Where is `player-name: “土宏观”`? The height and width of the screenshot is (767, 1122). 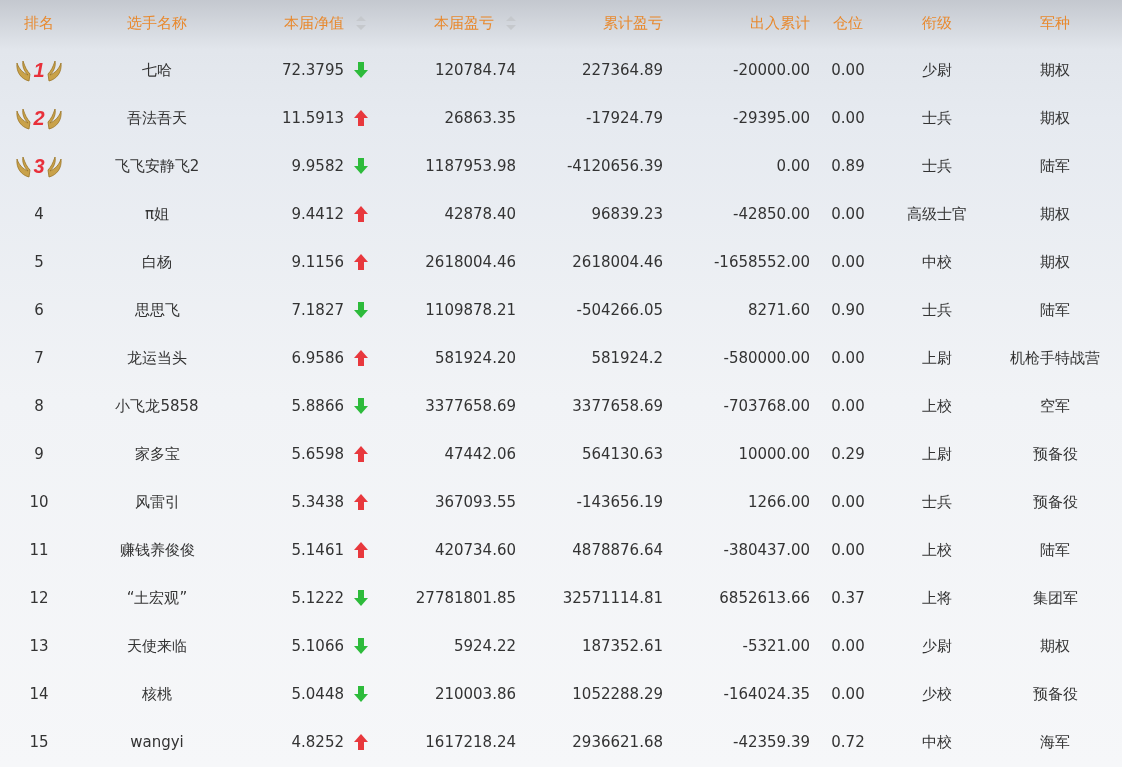 player-name: “土宏观” is located at coordinates (157, 598).